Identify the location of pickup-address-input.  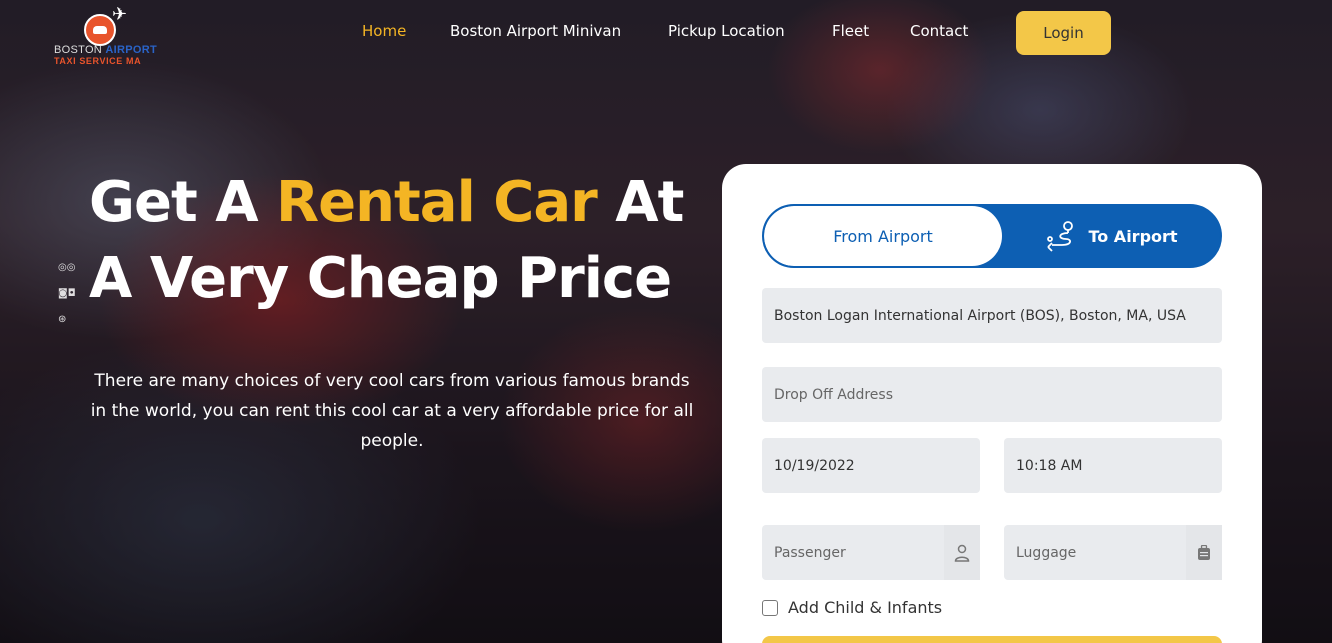
(992, 315).